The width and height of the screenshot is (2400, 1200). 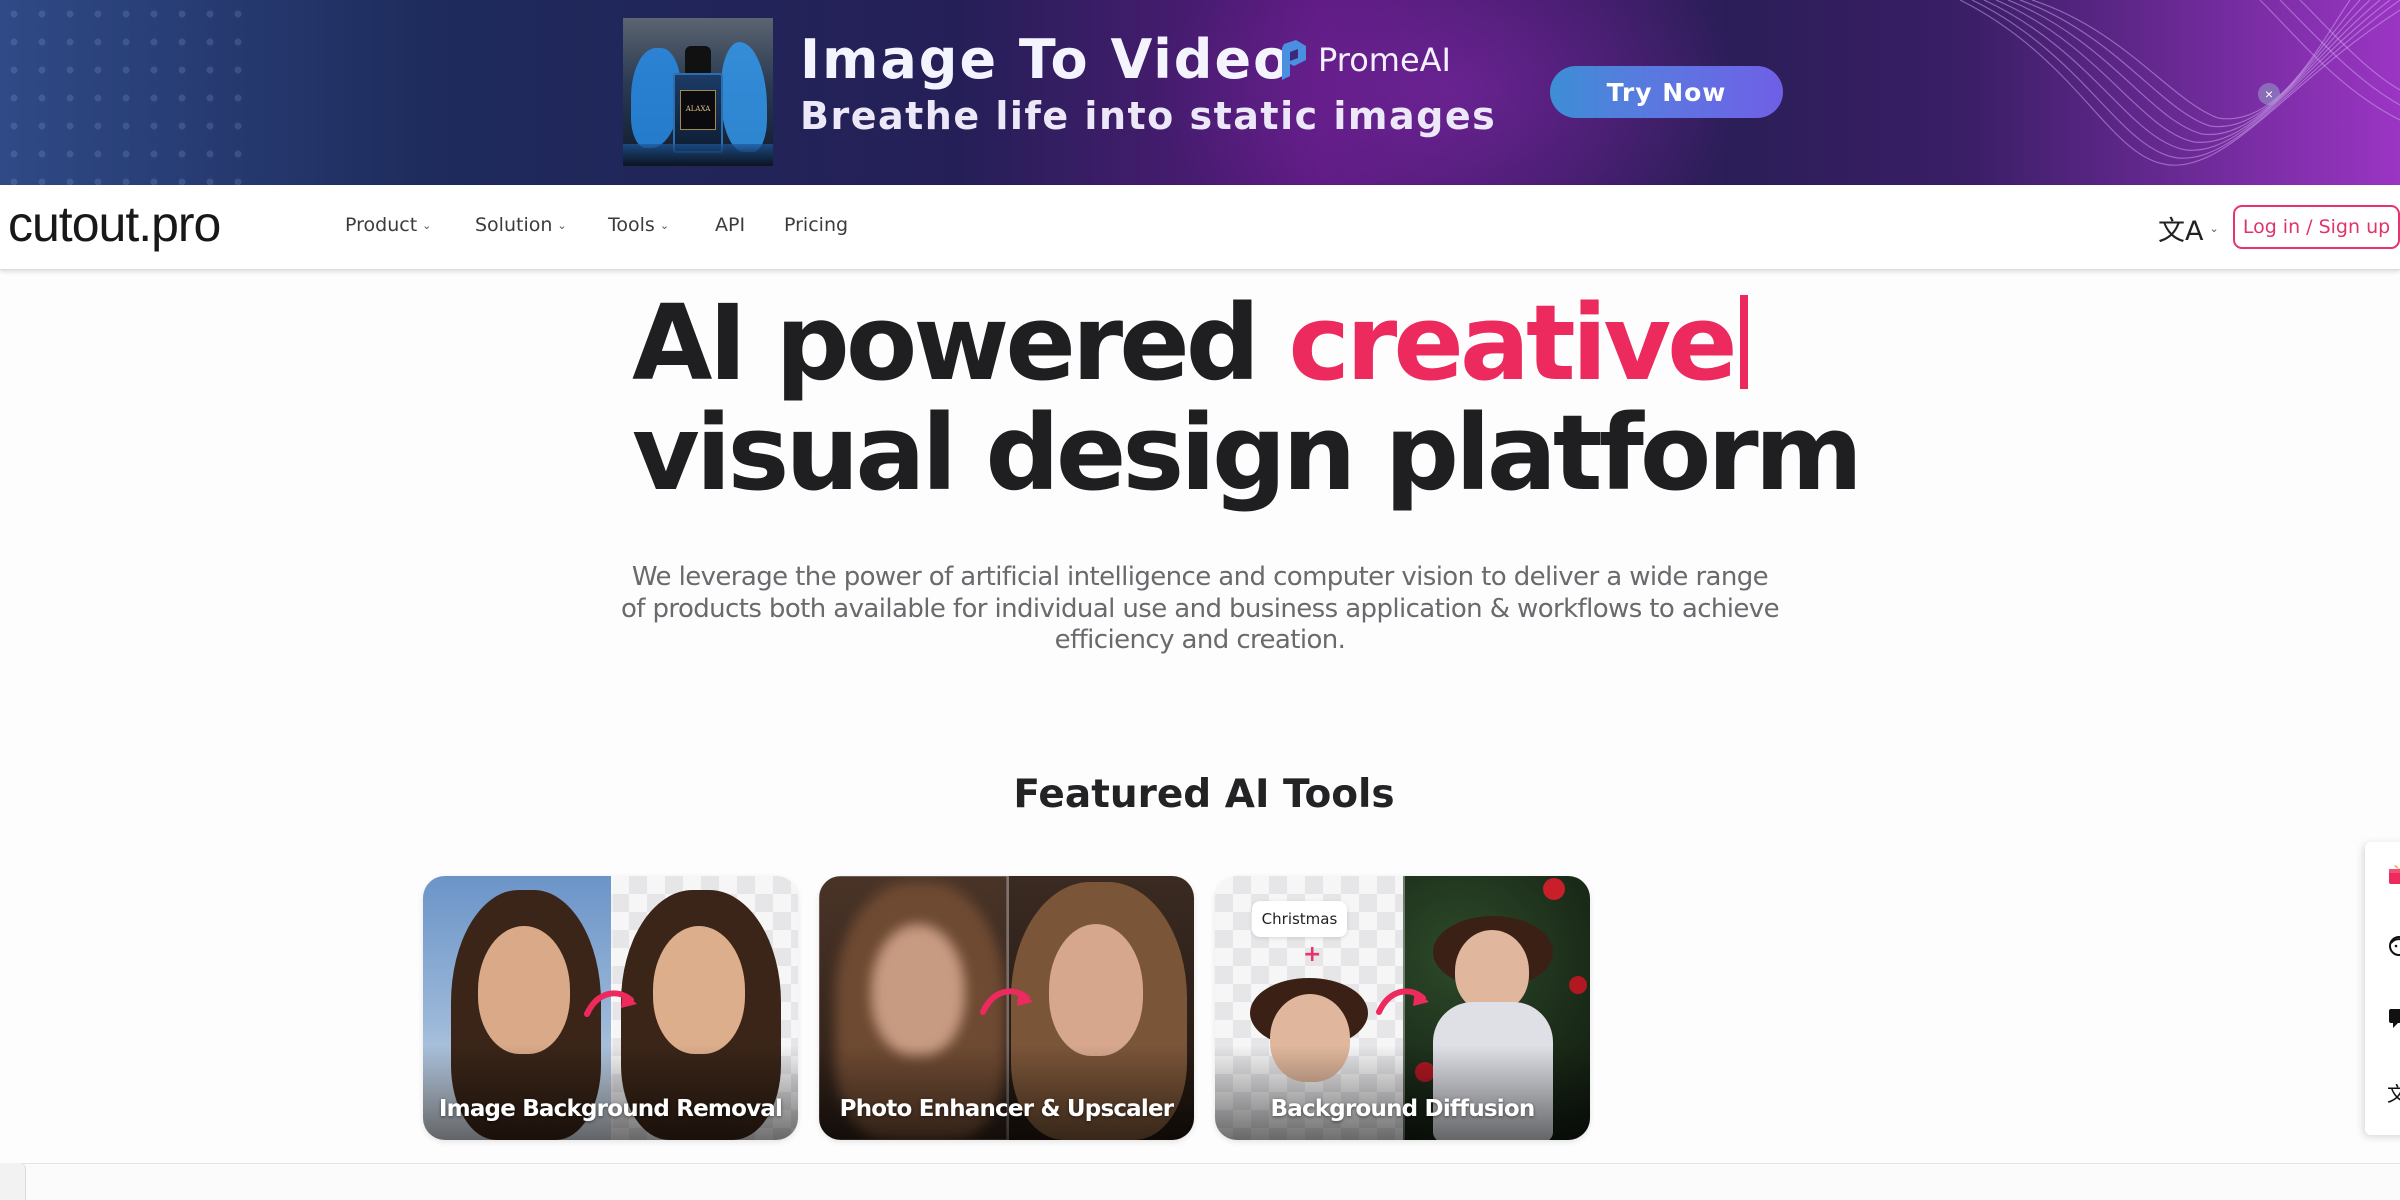 I want to click on feedback-icon, so click(x=2393, y=1021).